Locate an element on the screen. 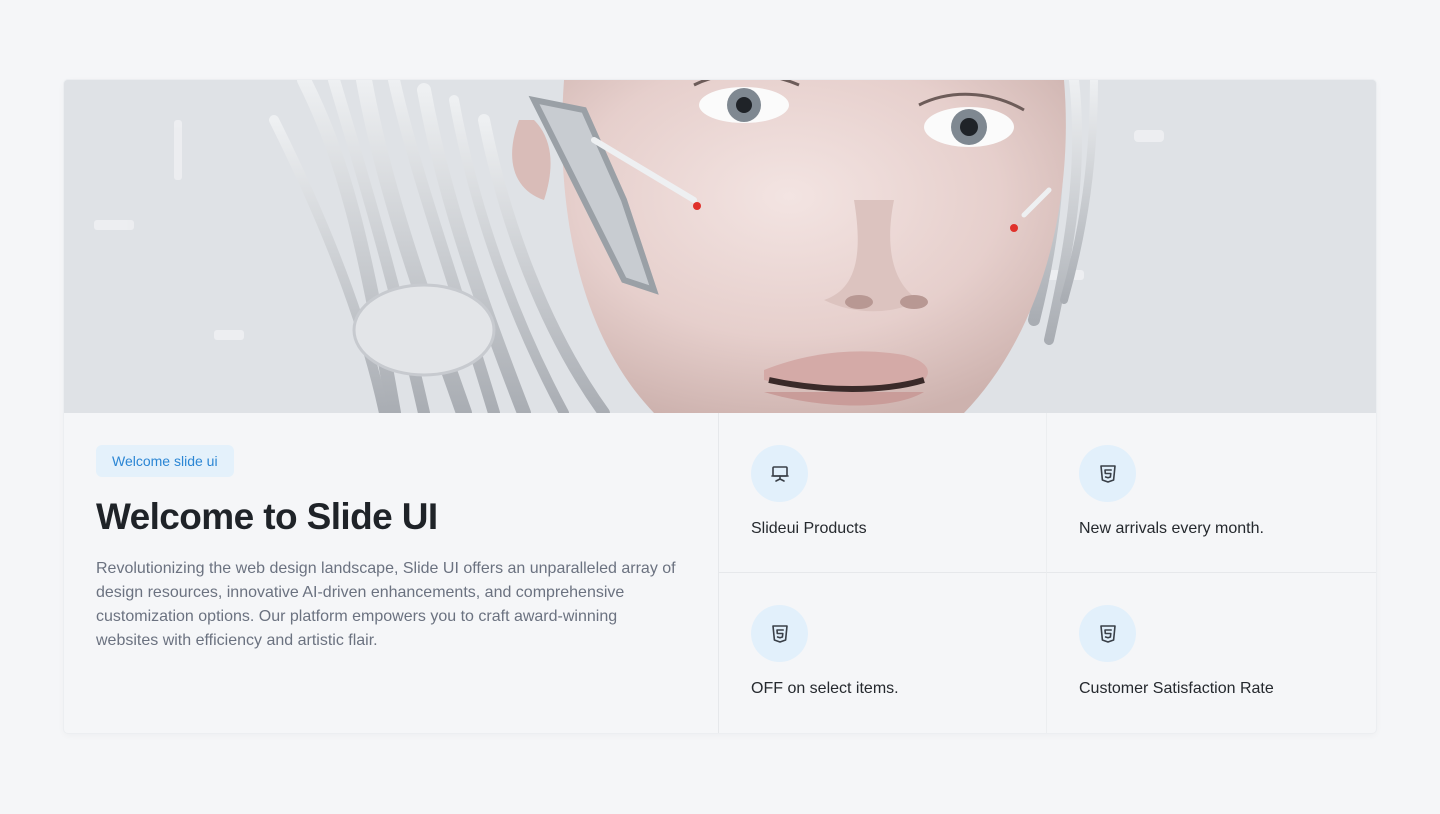 The image size is (1440, 814). feature-label: New arrivals every month. is located at coordinates (1171, 528).